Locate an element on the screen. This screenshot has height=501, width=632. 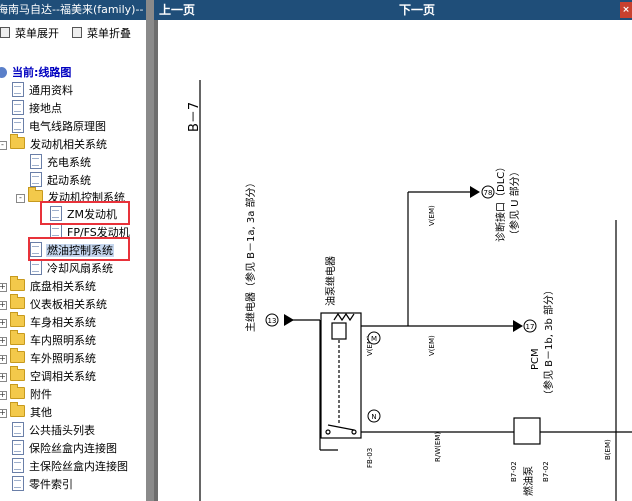
highlight-box-zm-engine is located at coordinates (85, 213).